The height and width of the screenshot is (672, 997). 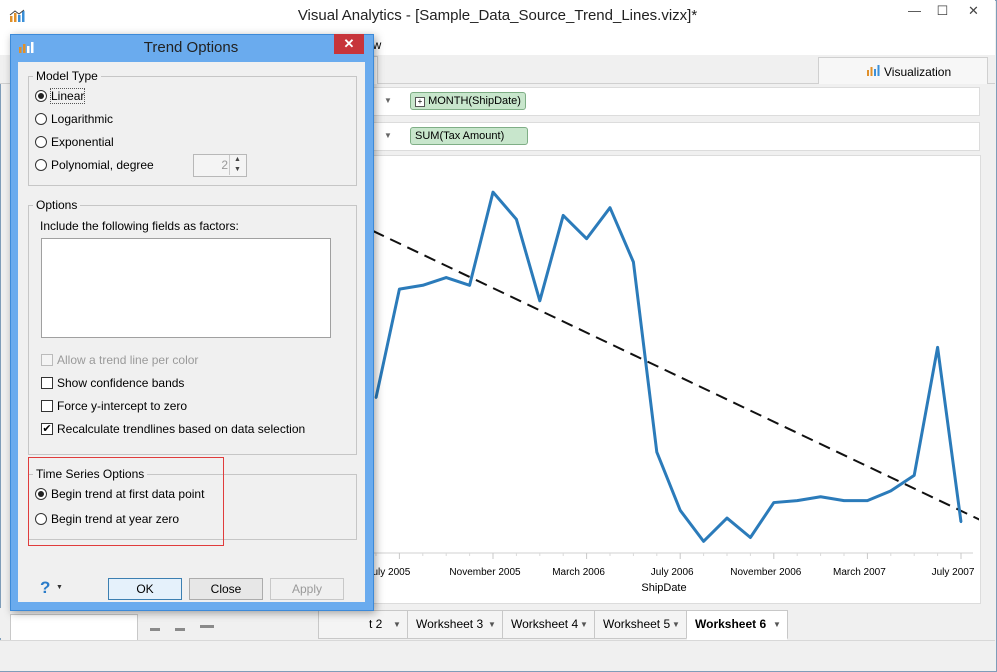 What do you see at coordinates (237, 170) in the screenshot?
I see `stepper-down-icon: ▼` at bounding box center [237, 170].